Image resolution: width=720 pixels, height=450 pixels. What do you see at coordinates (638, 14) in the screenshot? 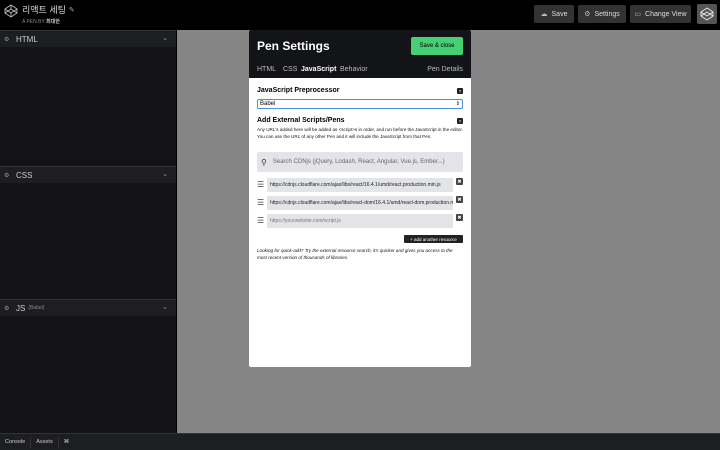
I see `layout-icon: ▭` at bounding box center [638, 14].